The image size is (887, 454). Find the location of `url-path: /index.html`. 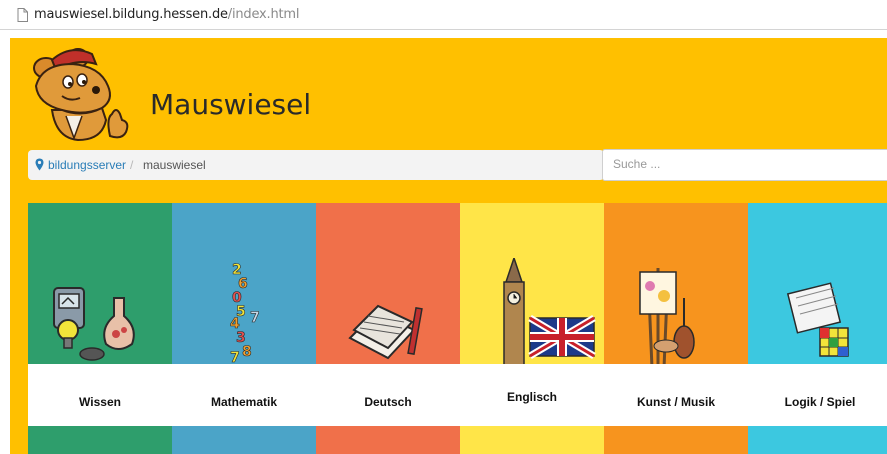

url-path: /index.html is located at coordinates (263, 14).